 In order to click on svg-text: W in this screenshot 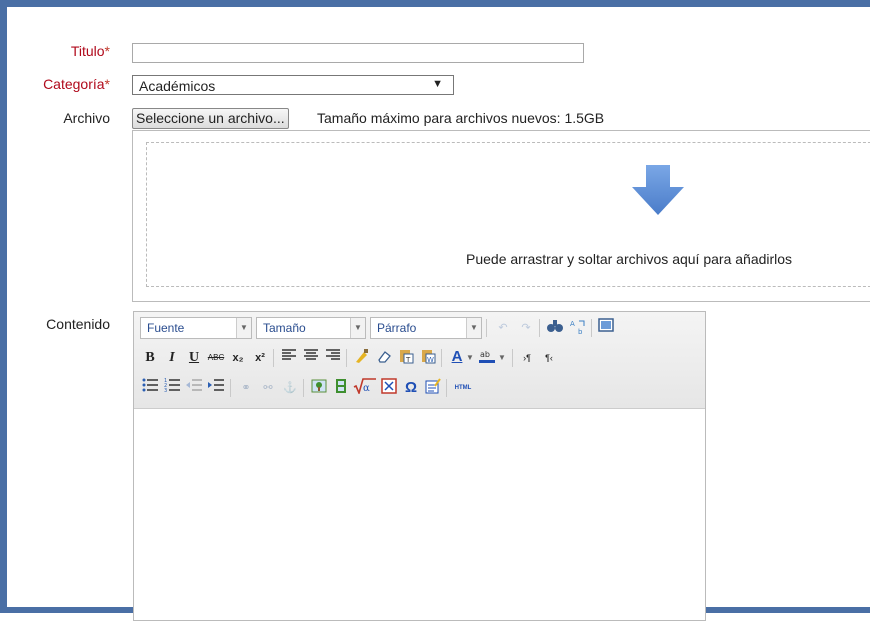, I will do `click(430, 360)`.